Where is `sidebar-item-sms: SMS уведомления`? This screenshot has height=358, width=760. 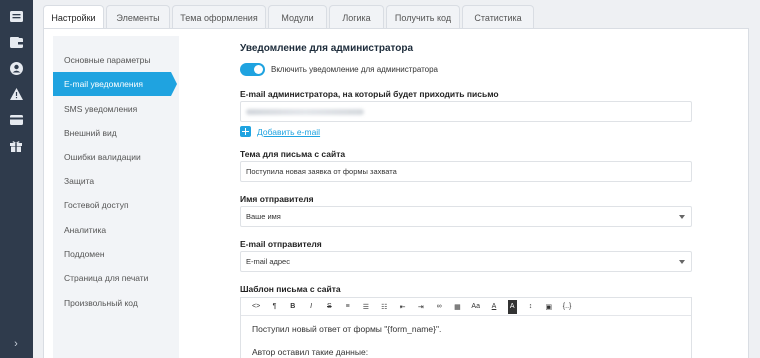
sidebar-item-sms: SMS уведомления is located at coordinates (116, 109).